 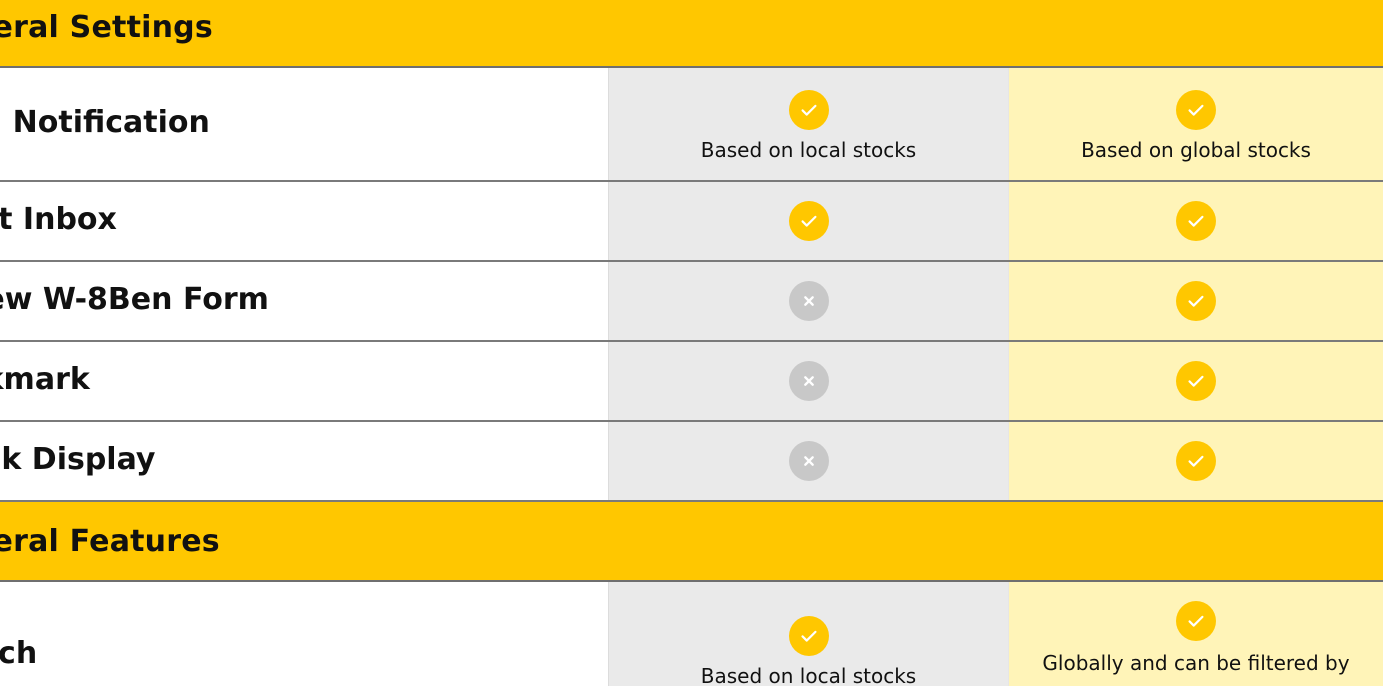 I want to click on global-cell: Globally and can be filtered by, so click(x=1195, y=634).